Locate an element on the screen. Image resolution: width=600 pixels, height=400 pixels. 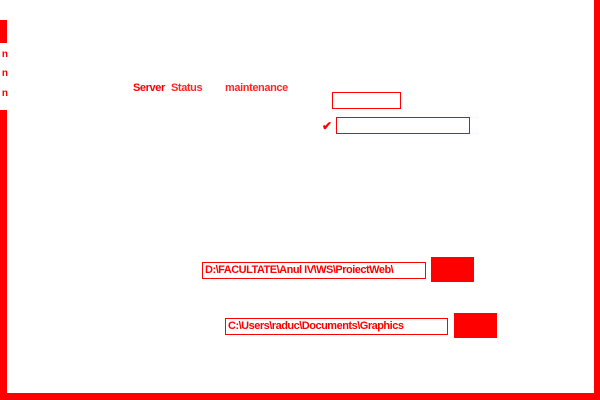
small-text-input is located at coordinates (366, 100).